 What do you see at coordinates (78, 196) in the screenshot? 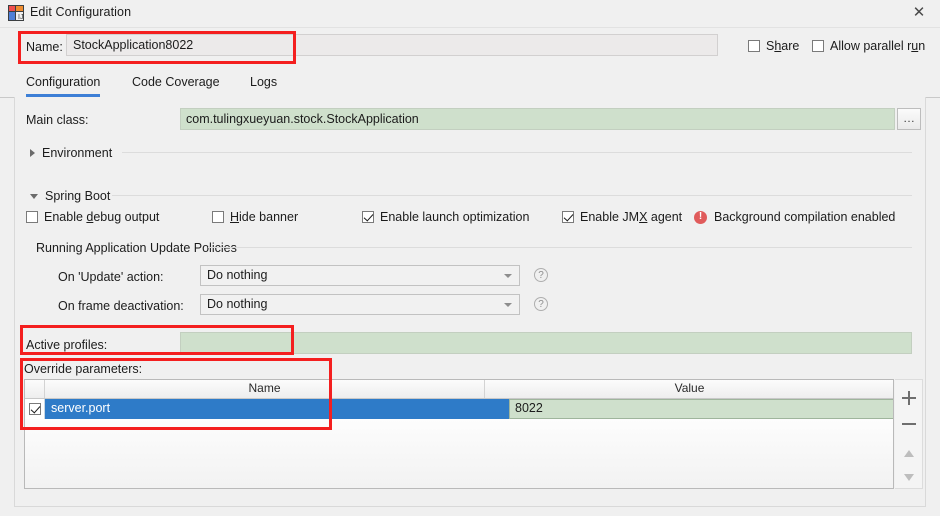
I see `section-spring-boot-label: Spring Boot` at bounding box center [78, 196].